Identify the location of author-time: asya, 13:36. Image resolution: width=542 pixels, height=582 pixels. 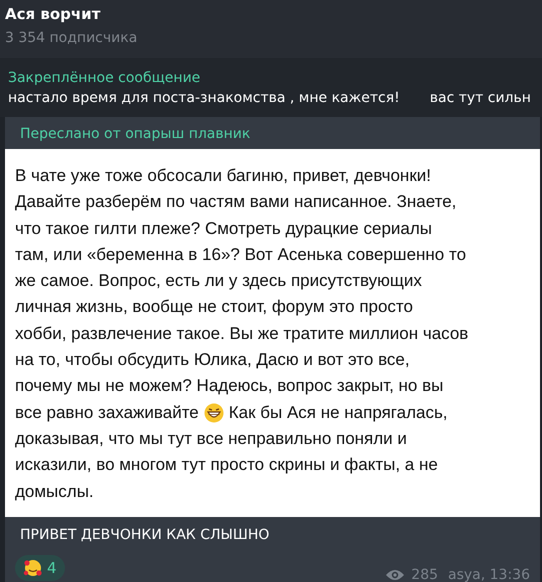
(489, 574).